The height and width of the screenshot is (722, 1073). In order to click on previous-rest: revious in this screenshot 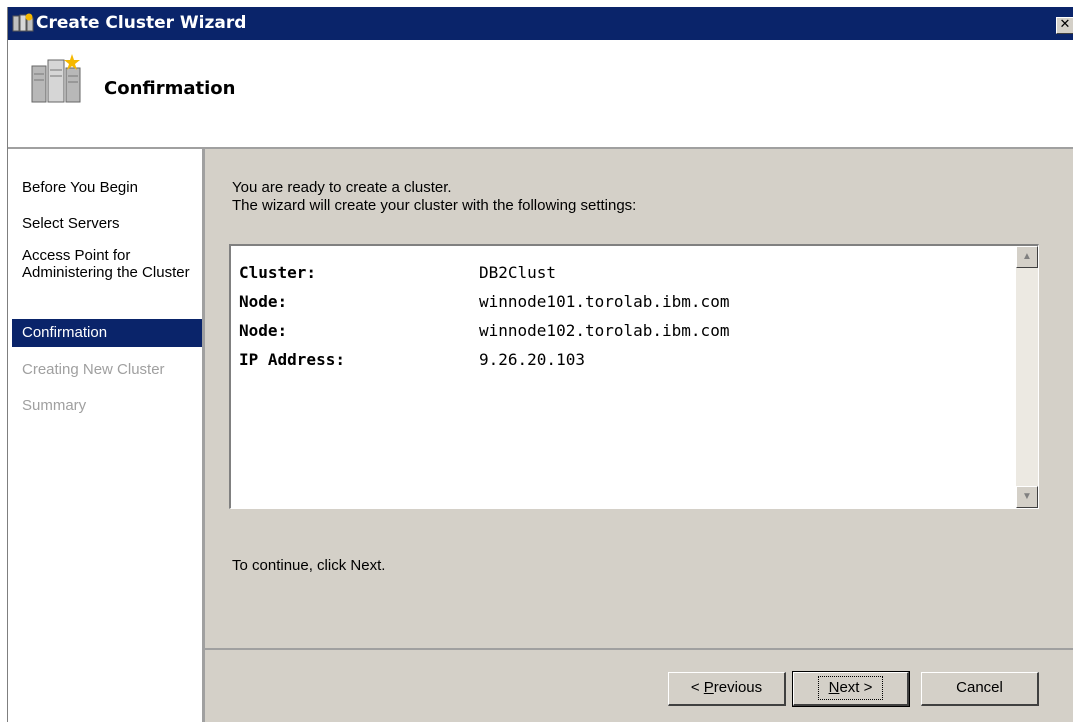, I will do `click(738, 687)`.